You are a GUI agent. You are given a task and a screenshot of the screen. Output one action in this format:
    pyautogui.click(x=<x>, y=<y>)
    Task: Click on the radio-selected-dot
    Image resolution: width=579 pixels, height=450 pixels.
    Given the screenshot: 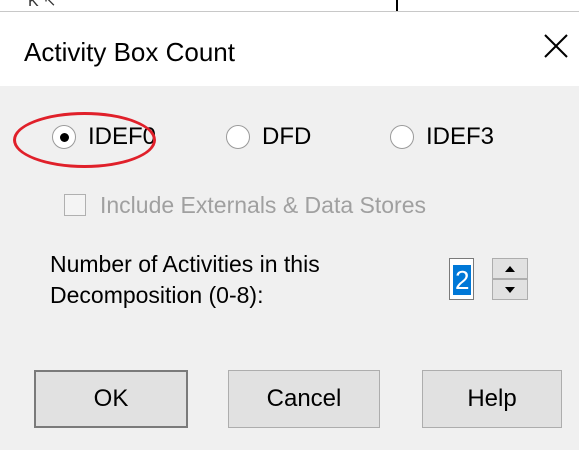 What is the action you would take?
    pyautogui.click(x=64, y=137)
    